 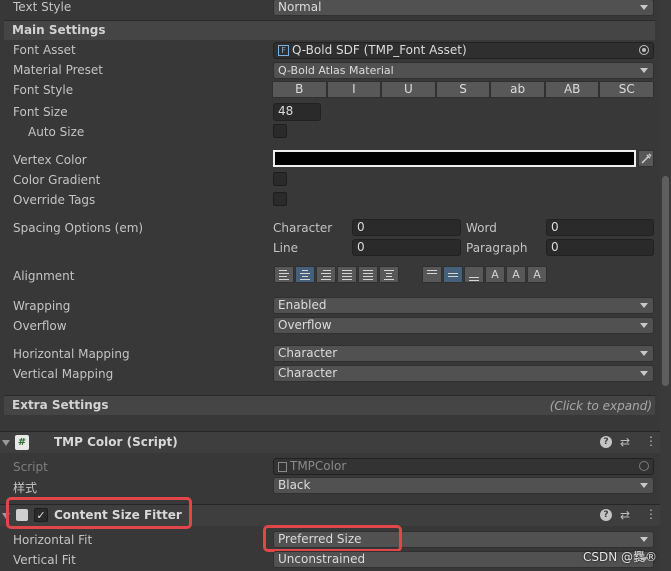 I want to click on paragraph-spacing-field: 0, so click(x=600, y=247).